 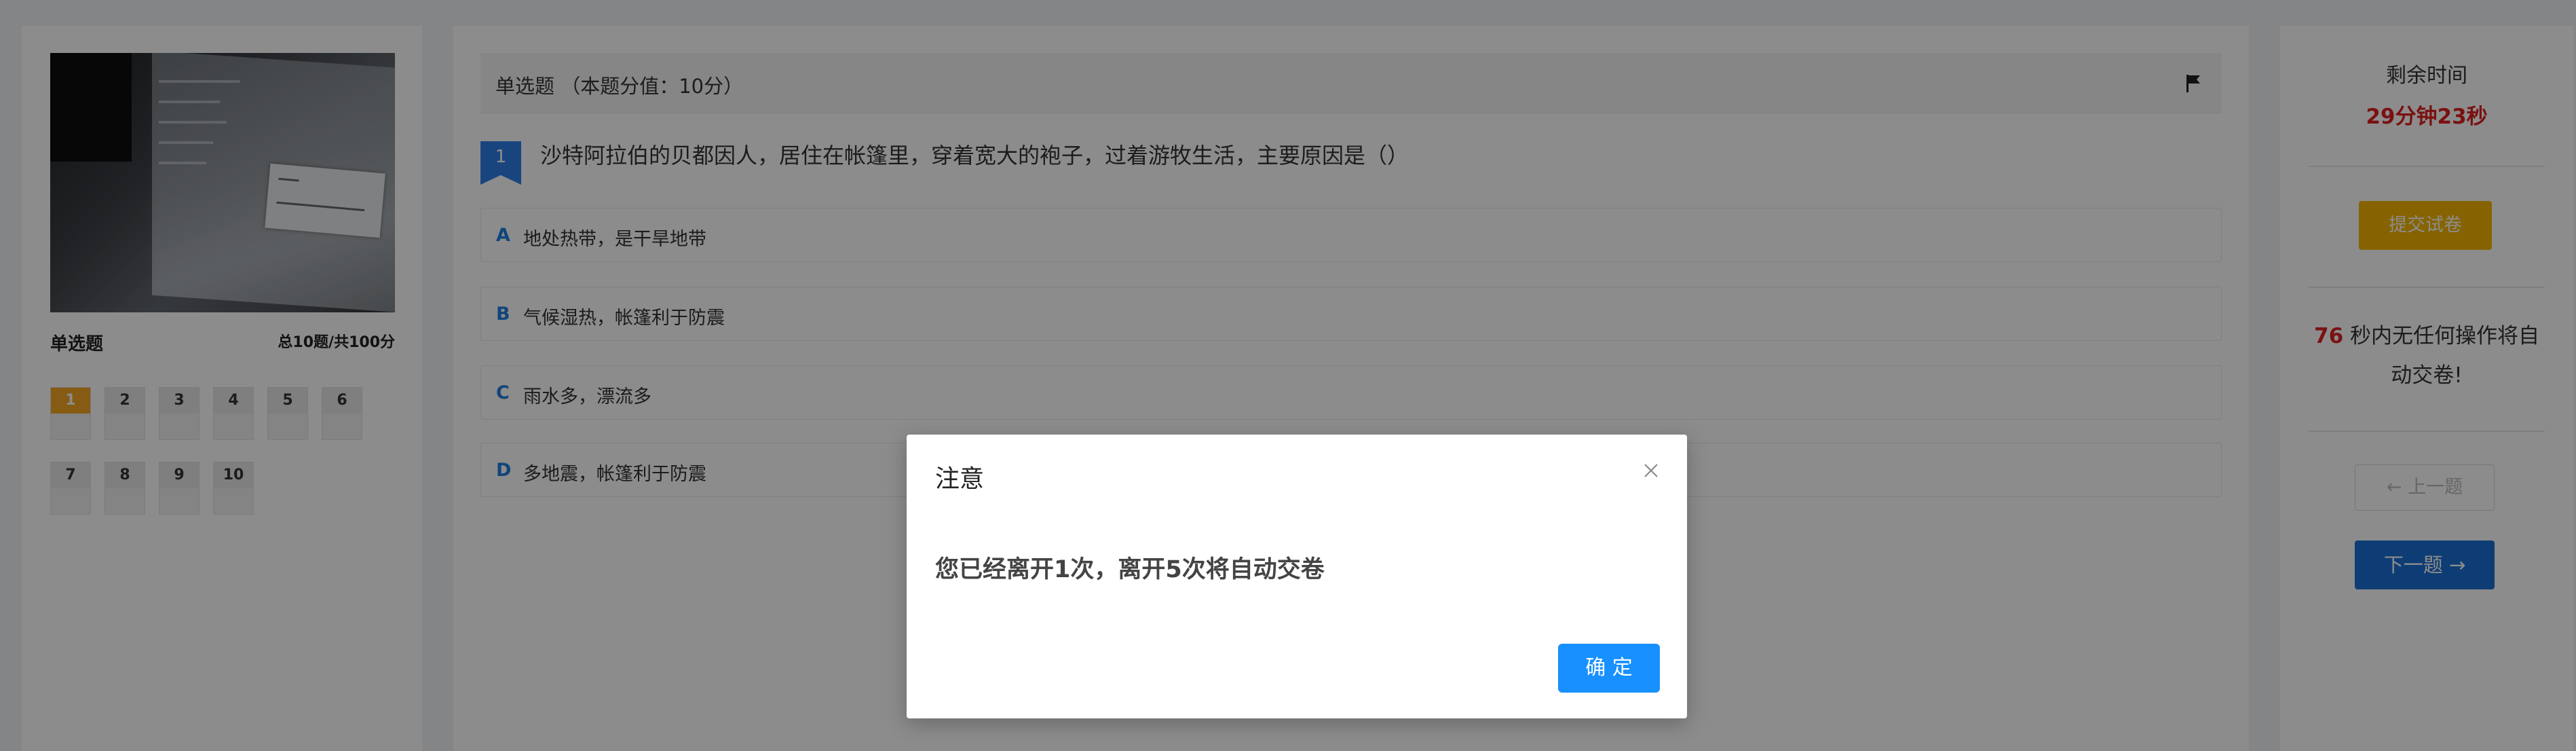 What do you see at coordinates (1651, 471) in the screenshot?
I see `close-icon` at bounding box center [1651, 471].